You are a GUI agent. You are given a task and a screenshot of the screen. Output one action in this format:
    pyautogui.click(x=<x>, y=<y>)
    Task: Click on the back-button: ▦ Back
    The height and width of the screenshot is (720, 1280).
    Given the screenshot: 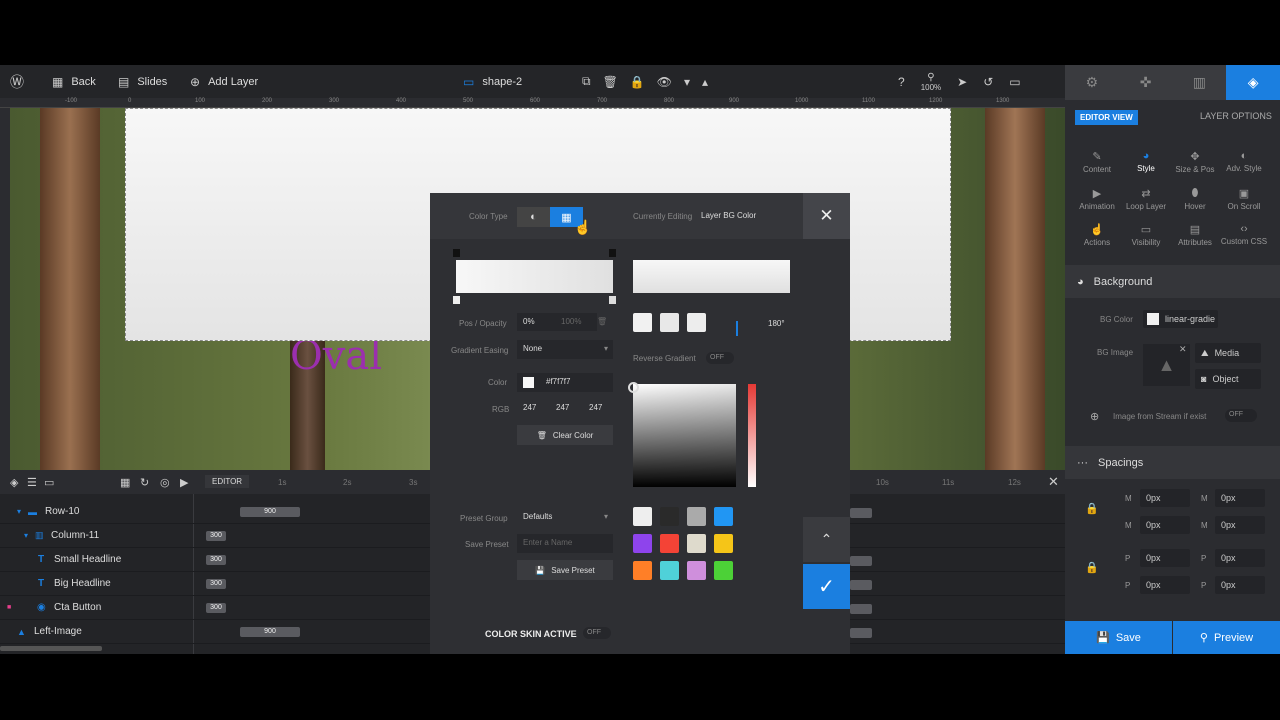 What is the action you would take?
    pyautogui.click(x=74, y=81)
    